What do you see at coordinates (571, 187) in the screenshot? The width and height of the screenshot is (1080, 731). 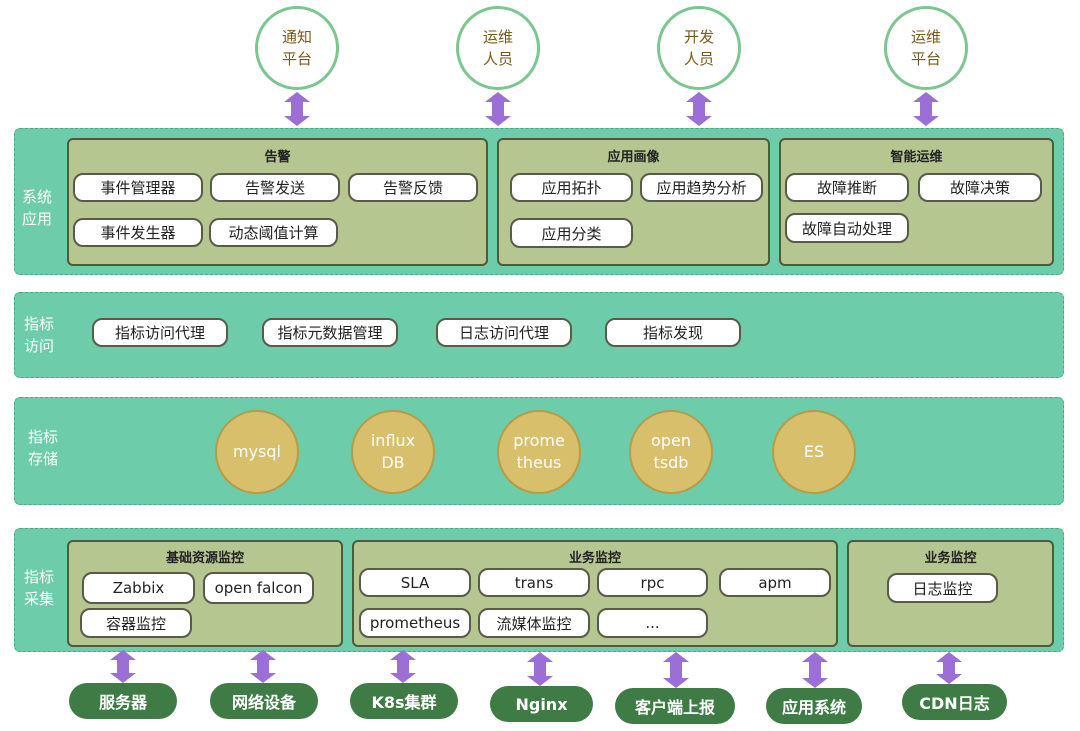 I see `item: 应用拓扑` at bounding box center [571, 187].